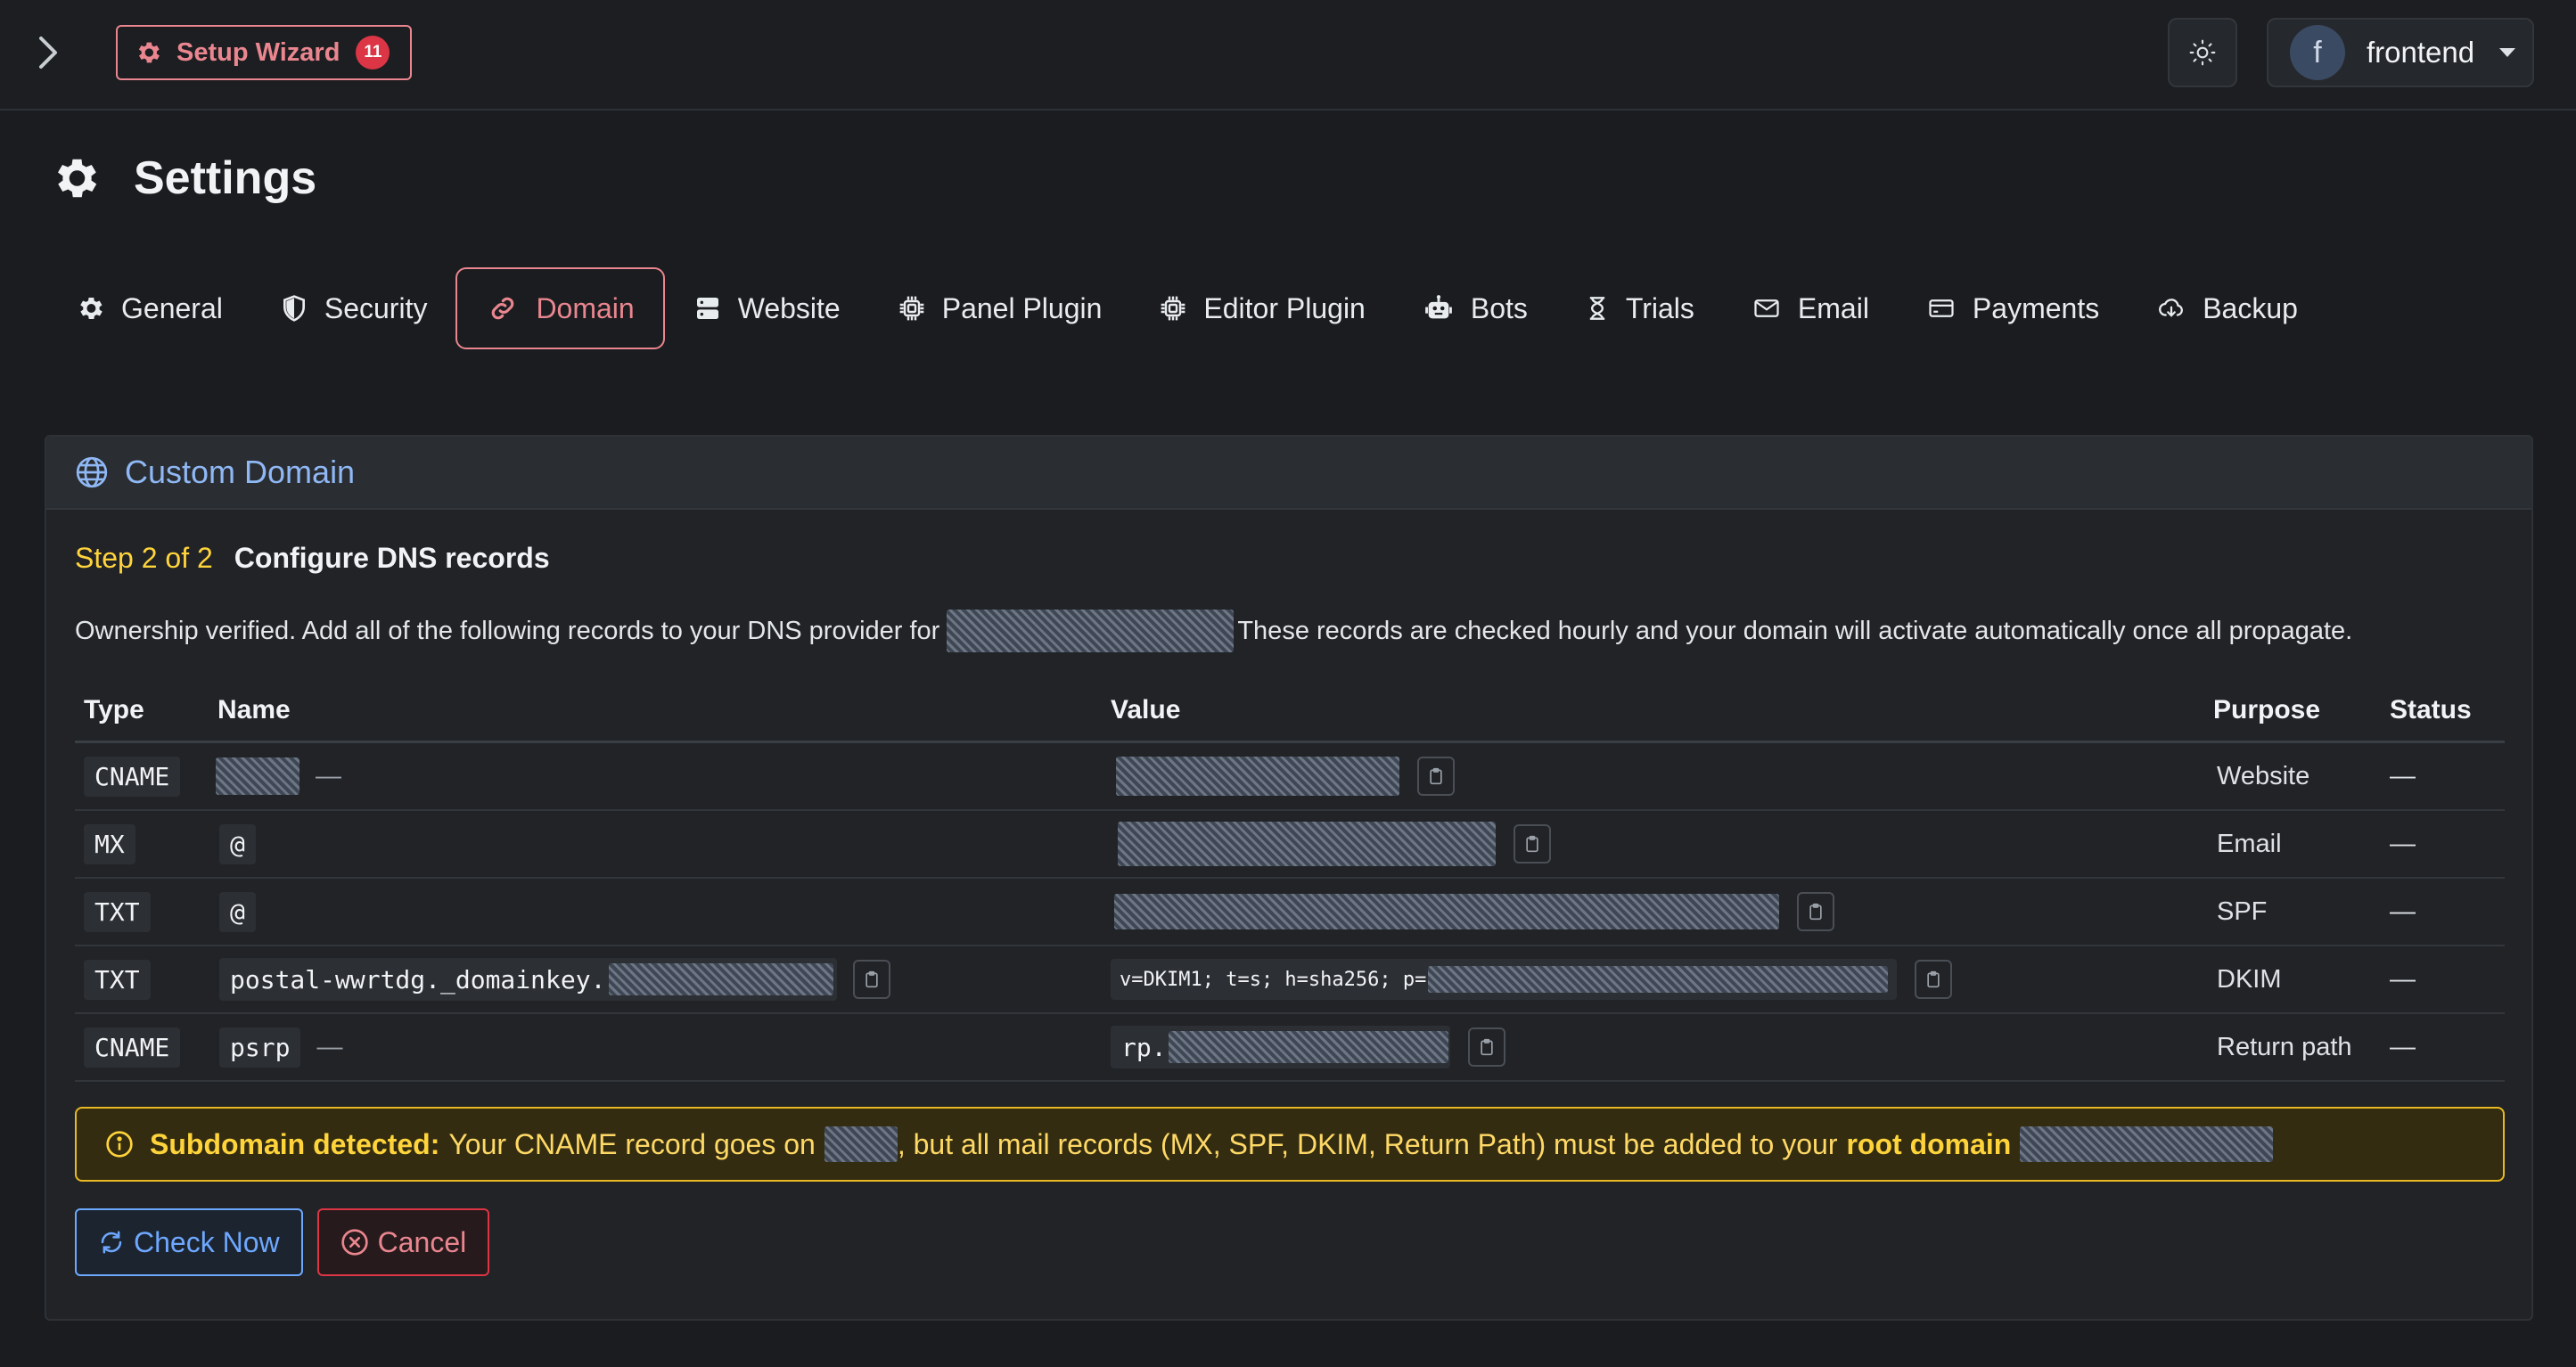  I want to click on robot-icon, so click(1438, 307).